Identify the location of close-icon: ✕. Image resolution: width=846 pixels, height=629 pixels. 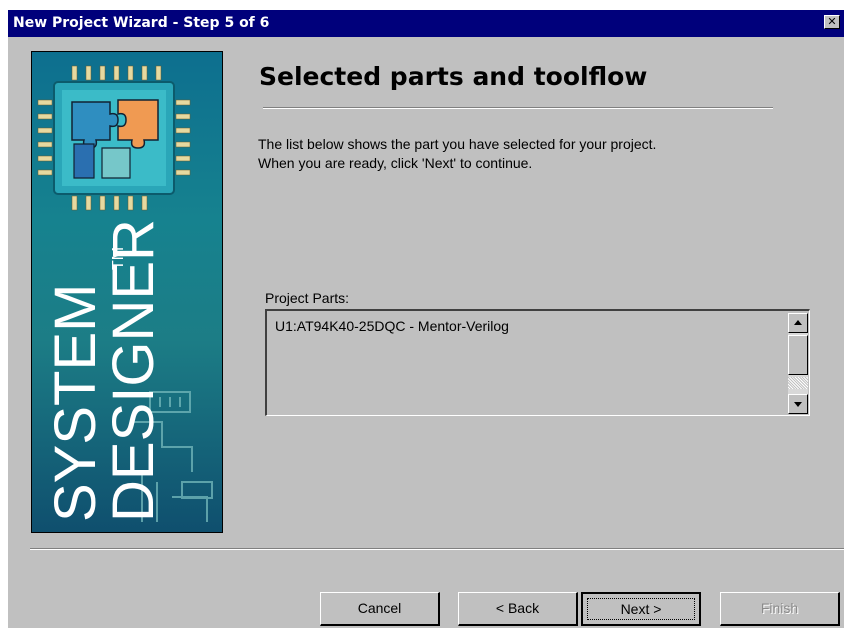
(832, 21).